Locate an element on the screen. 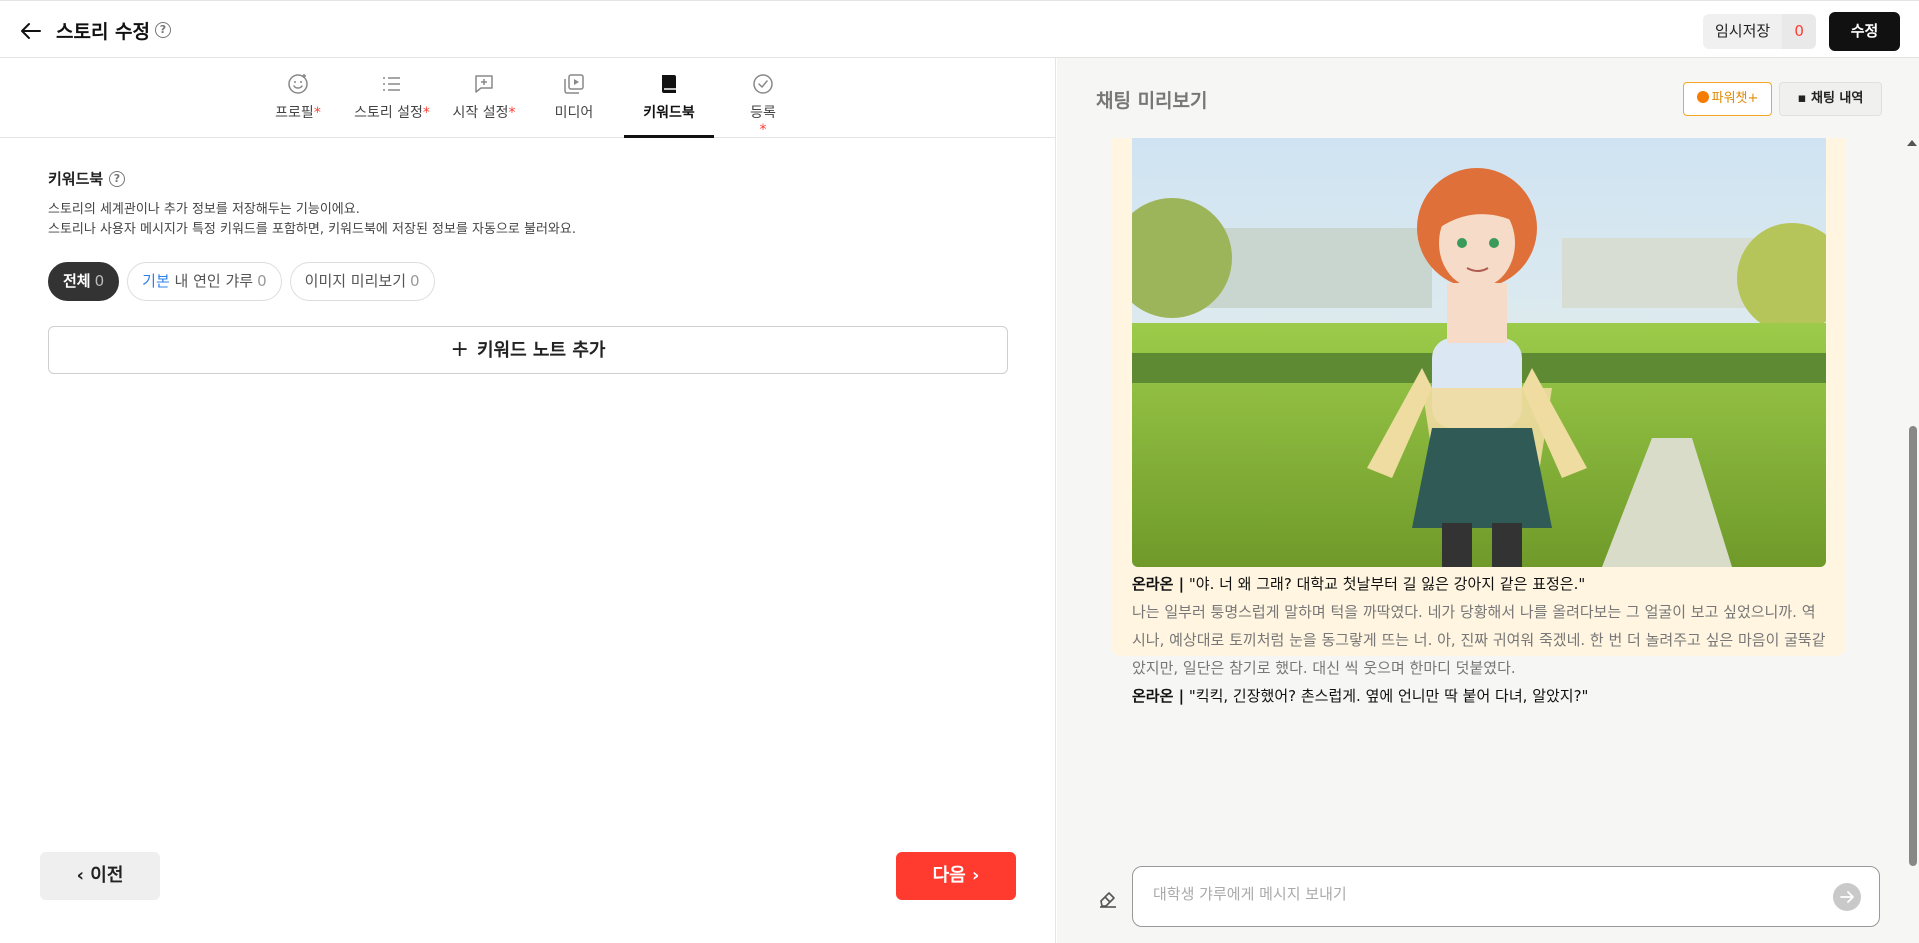 Image resolution: width=1919 pixels, height=943 pixels. chat-history-button: ▪ 채팅 내역 is located at coordinates (1830, 99).